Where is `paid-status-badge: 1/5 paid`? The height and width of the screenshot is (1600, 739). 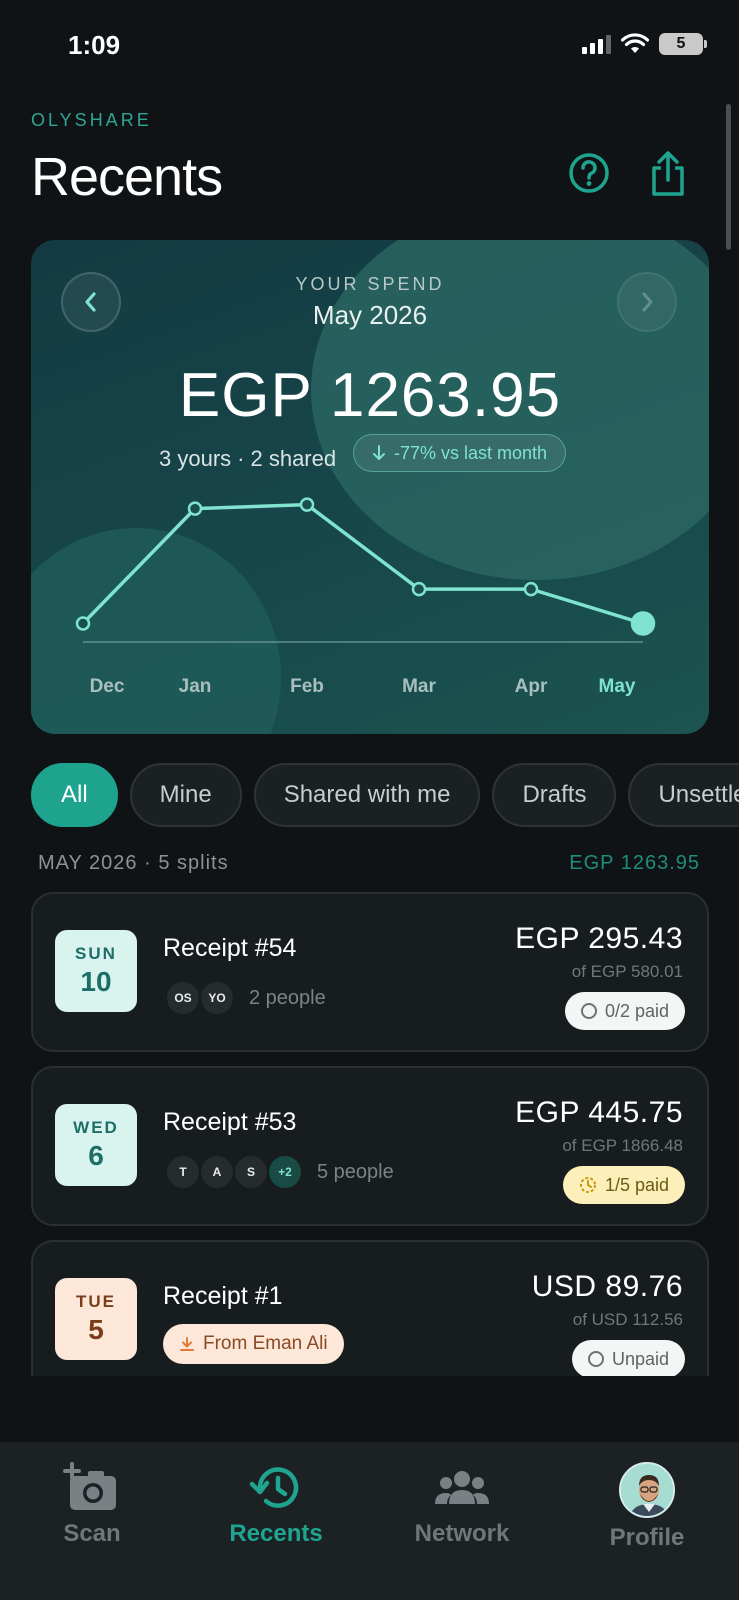 paid-status-badge: 1/5 paid is located at coordinates (623, 1185).